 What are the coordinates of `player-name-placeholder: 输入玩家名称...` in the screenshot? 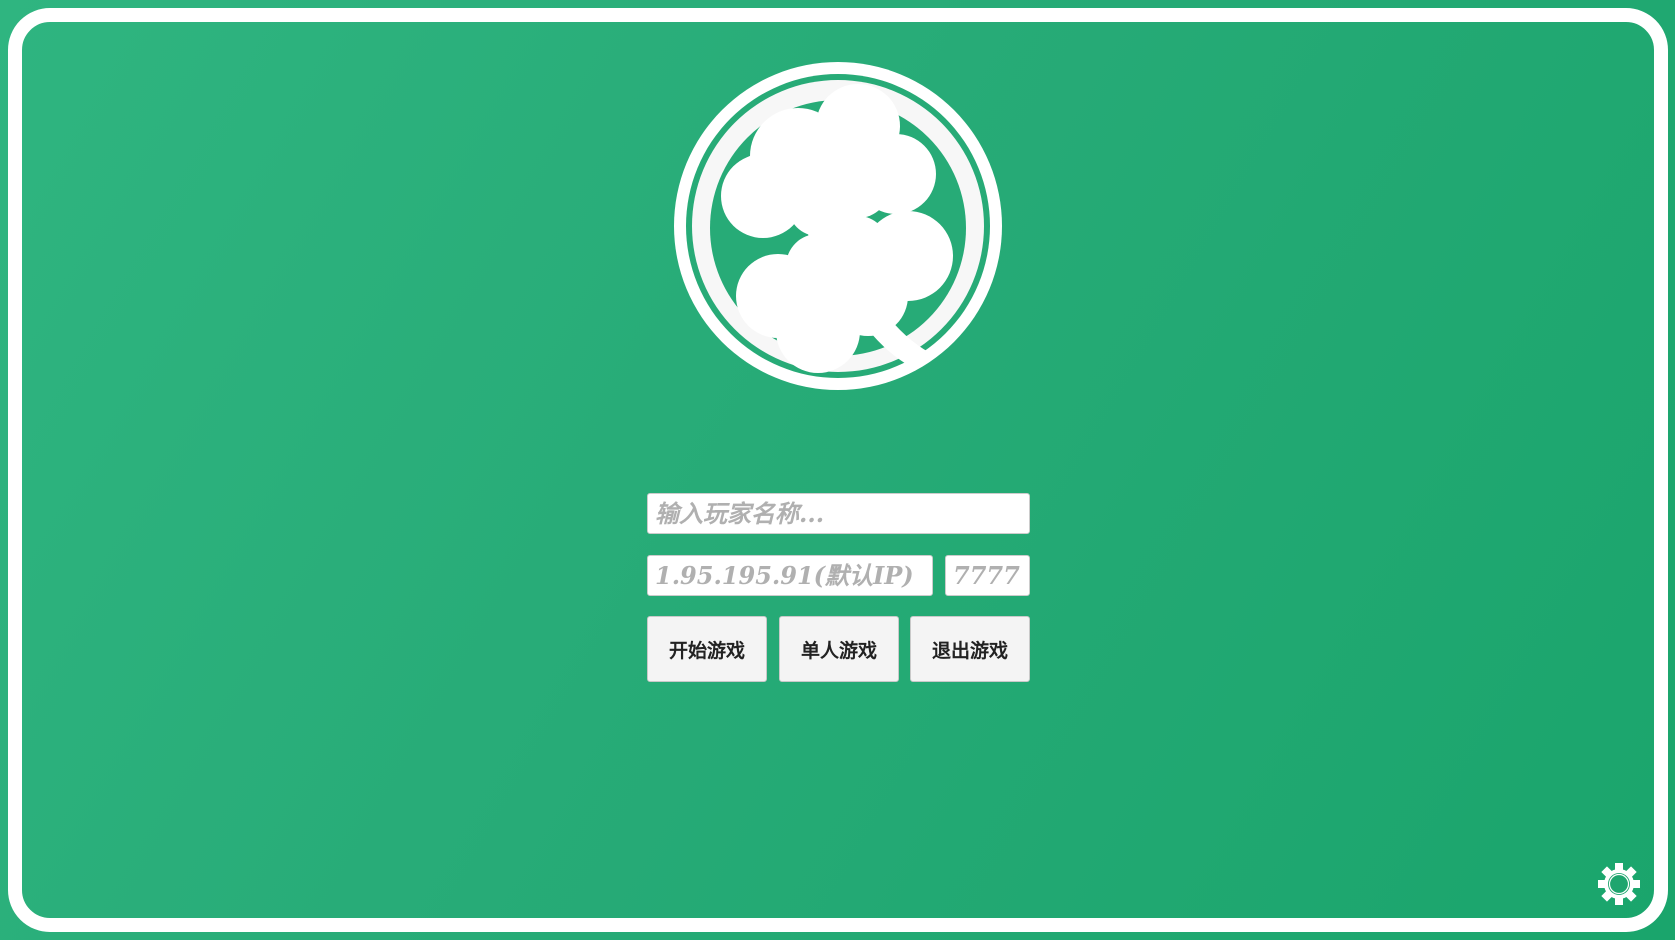 It's located at (740, 513).